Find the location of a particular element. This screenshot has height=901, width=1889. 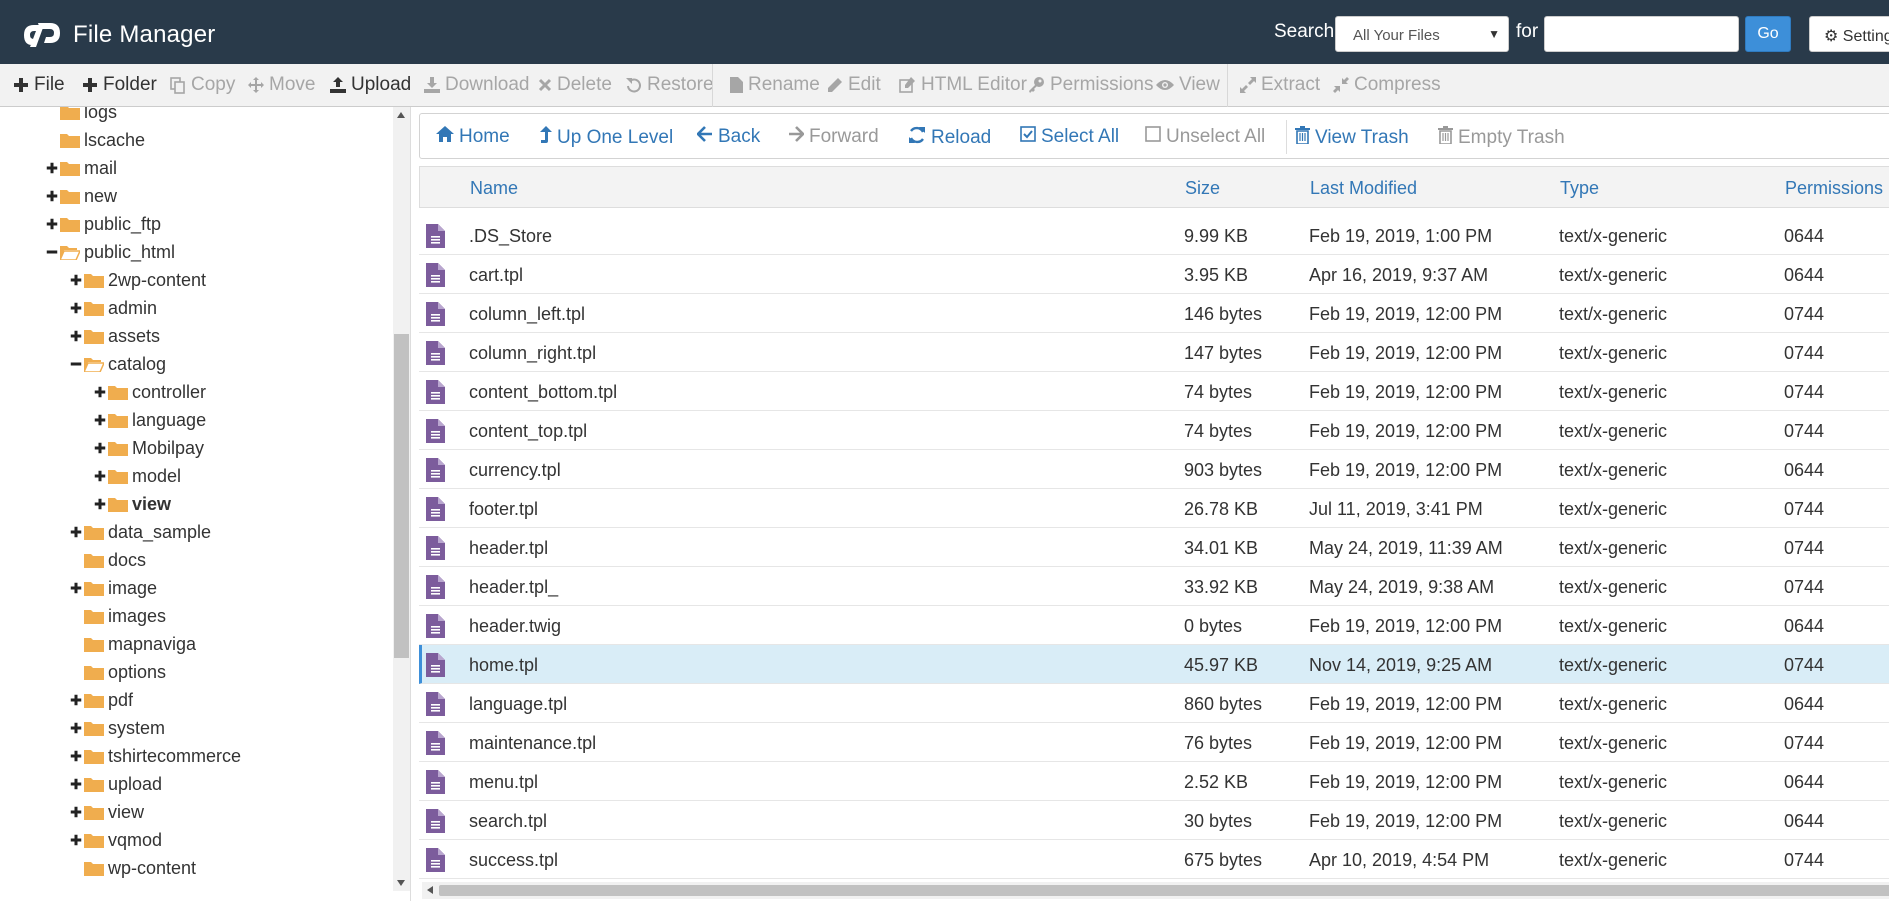

tree-item: wp-content is located at coordinates (132, 868).